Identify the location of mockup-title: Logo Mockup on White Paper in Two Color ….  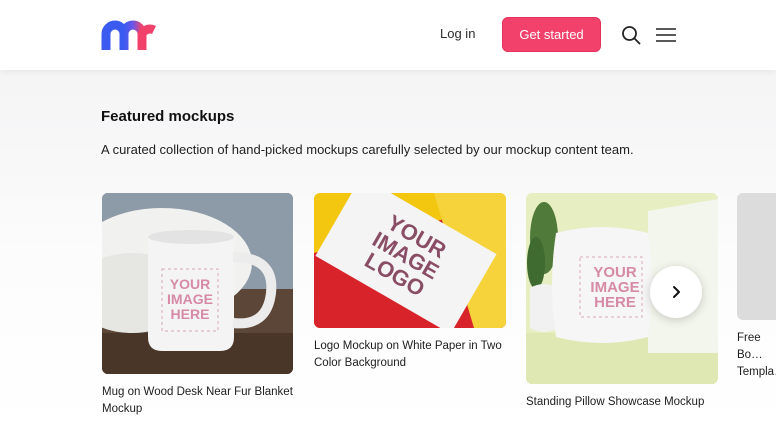
(410, 355).